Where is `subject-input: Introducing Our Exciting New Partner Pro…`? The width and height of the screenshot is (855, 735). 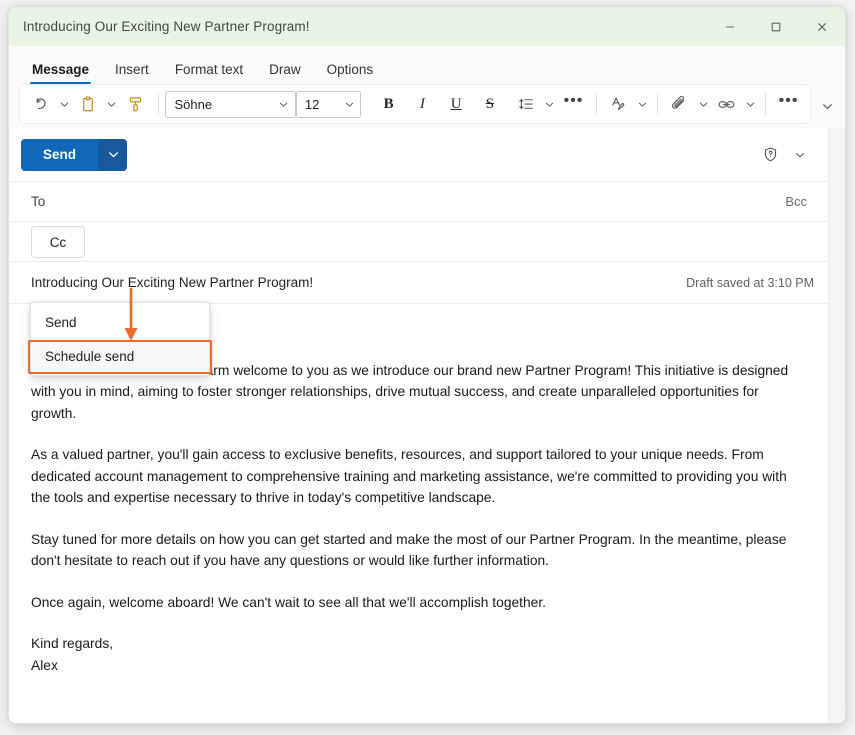
subject-input: Introducing Our Exciting New Partner Pro… is located at coordinates (358, 282).